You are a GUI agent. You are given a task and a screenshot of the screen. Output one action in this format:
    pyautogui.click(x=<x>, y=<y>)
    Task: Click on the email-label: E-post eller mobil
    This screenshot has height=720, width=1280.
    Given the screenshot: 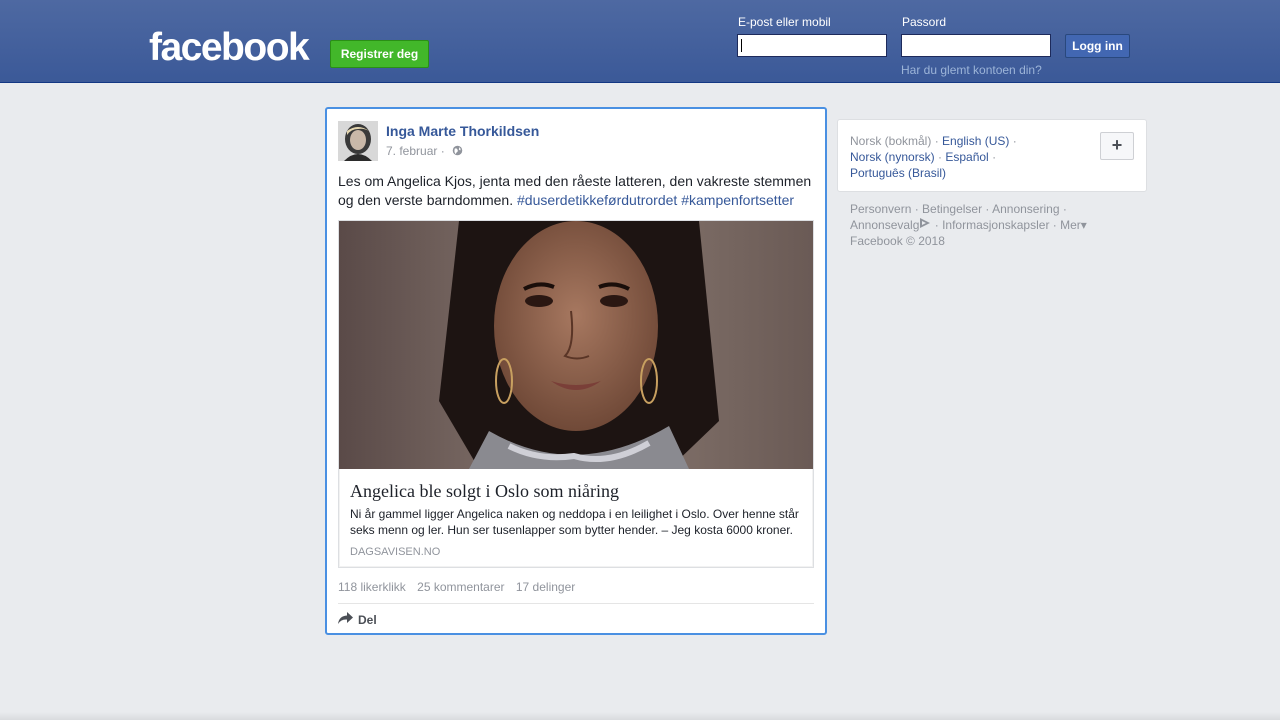 What is the action you would take?
    pyautogui.click(x=784, y=22)
    